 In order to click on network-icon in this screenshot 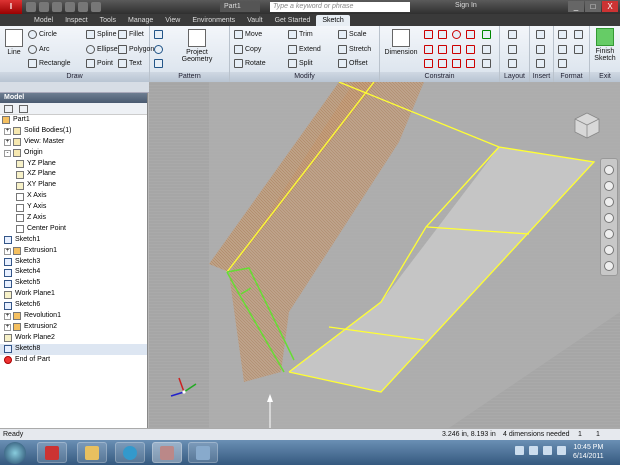, I will do `click(533, 450)`.